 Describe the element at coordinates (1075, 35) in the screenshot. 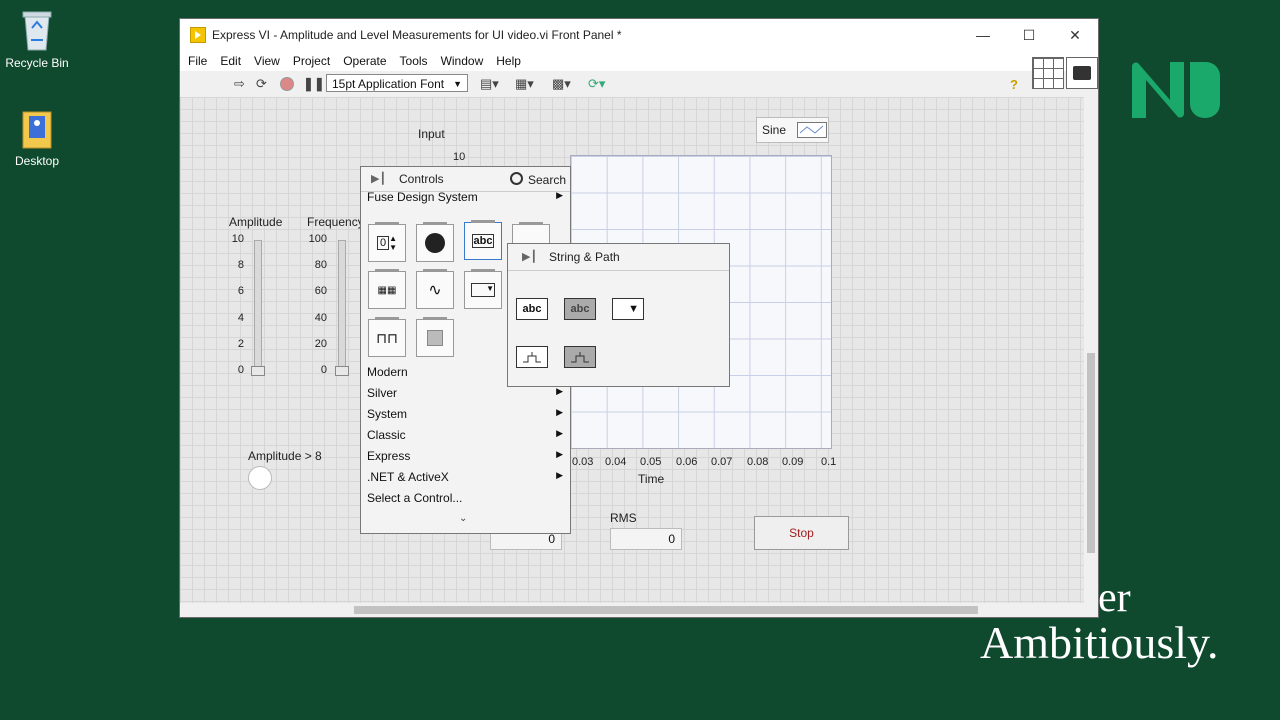

I see `close-button: ✕` at that location.